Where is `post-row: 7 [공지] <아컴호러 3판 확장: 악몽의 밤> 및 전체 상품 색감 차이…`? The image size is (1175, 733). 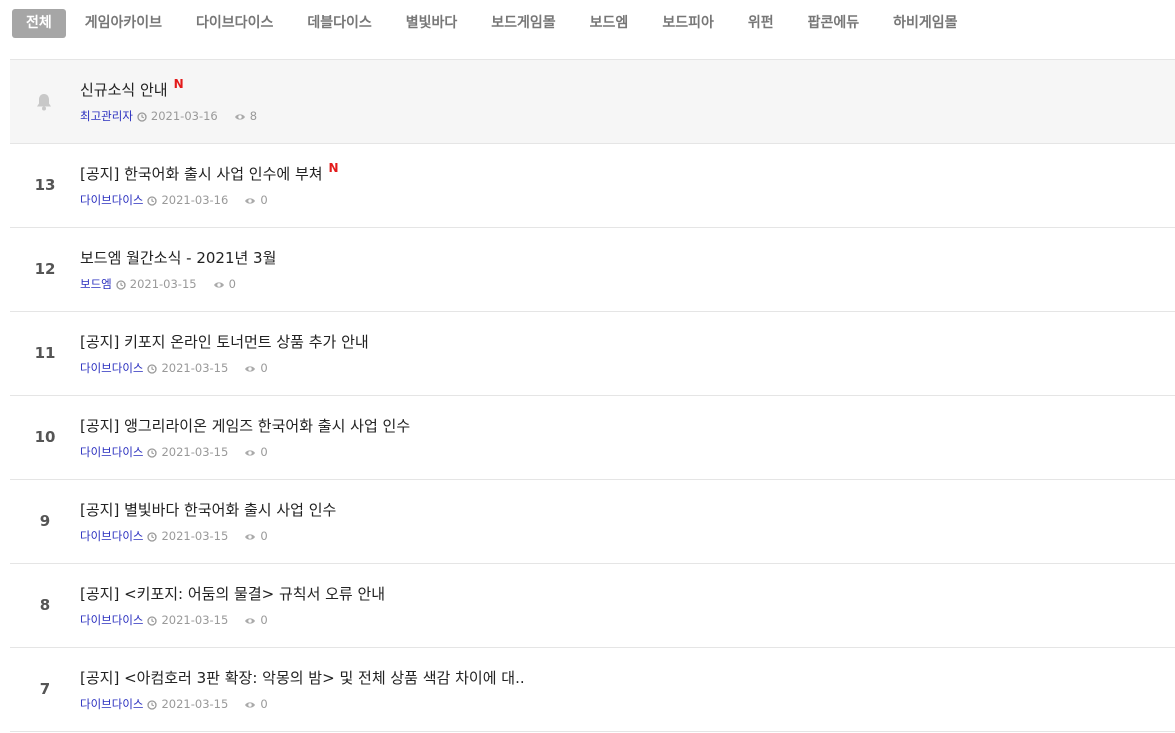 post-row: 7 [공지] <아컴호러 3판 확장: 악몽의 밤> 및 전체 상품 색감 차이… is located at coordinates (592, 690).